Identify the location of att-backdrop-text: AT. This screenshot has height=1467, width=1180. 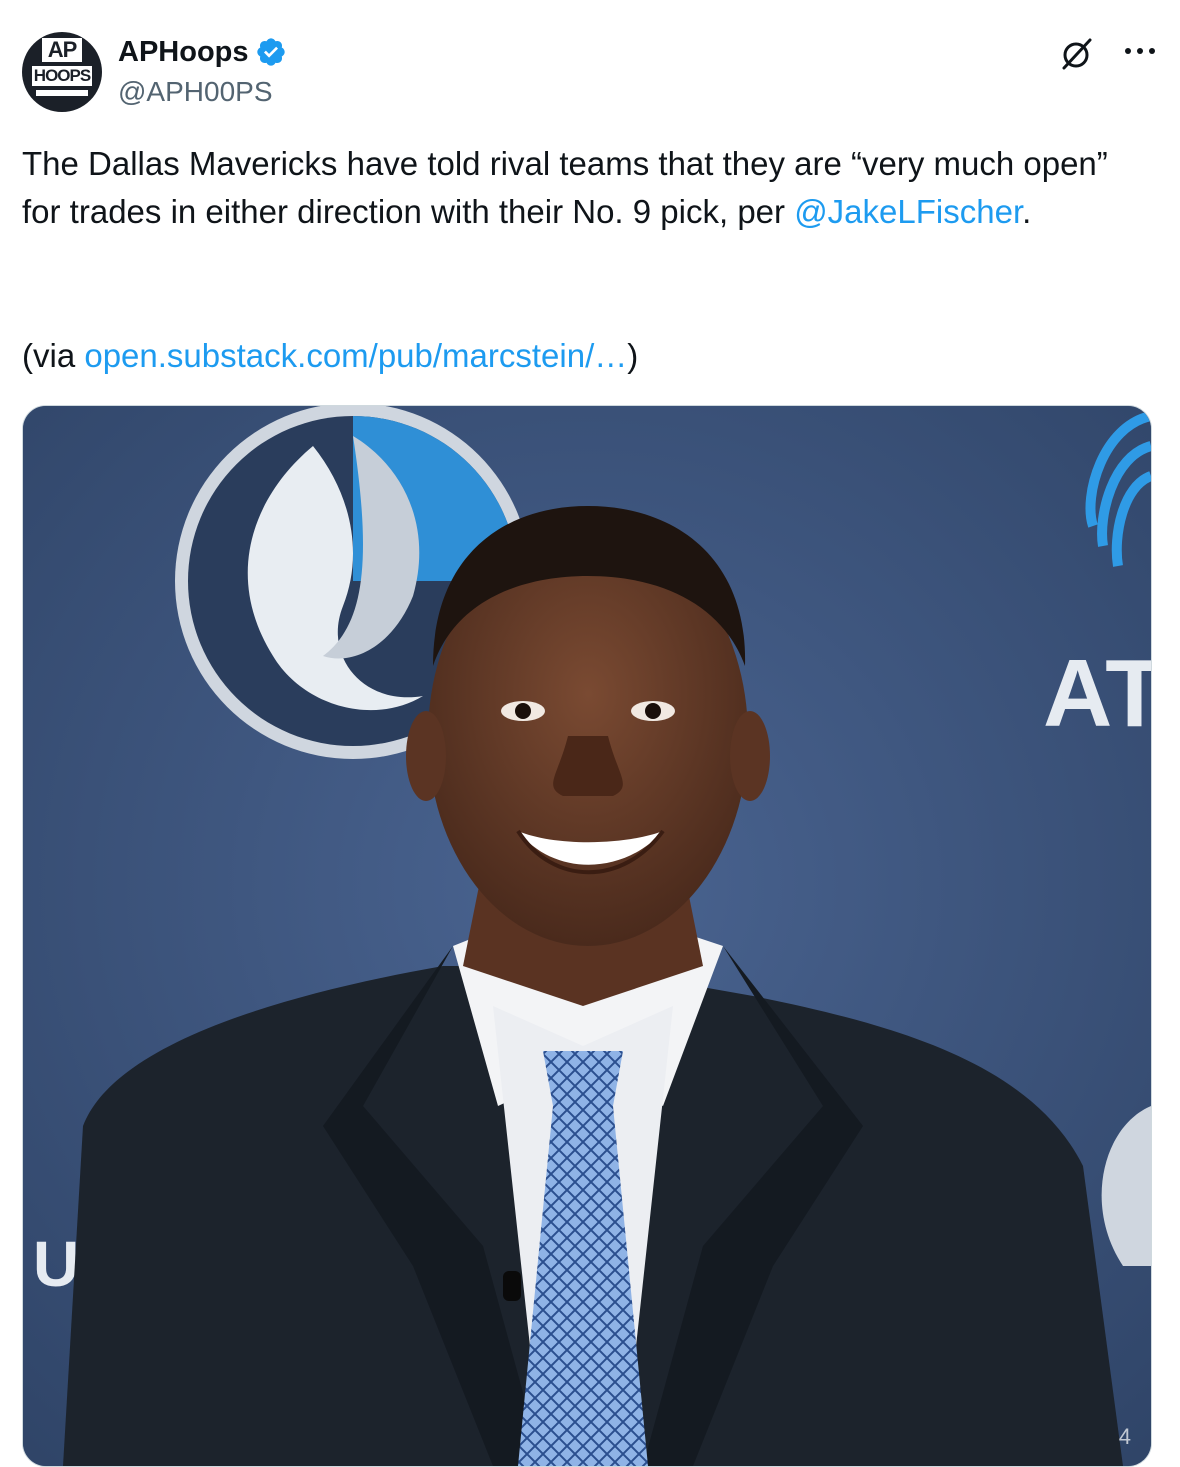
(1097, 693).